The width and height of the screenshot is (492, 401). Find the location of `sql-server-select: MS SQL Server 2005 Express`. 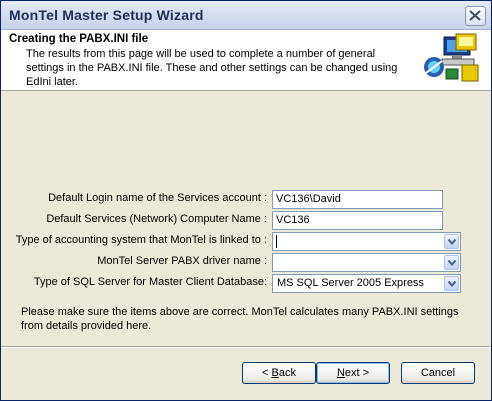

sql-server-select: MS SQL Server 2005 Express is located at coordinates (366, 283).